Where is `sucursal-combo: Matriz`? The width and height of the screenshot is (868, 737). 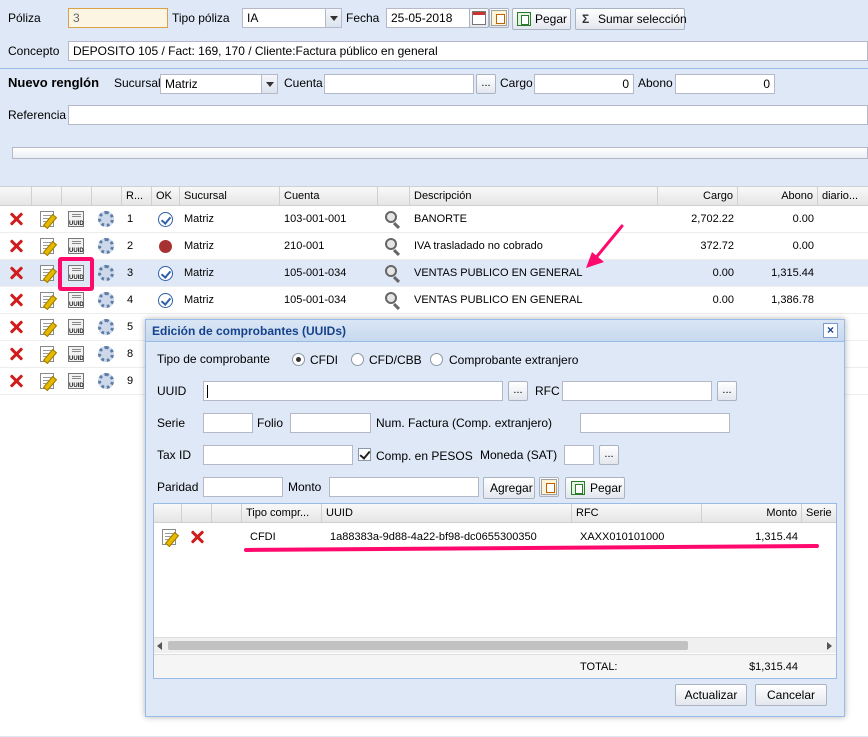 sucursal-combo: Matriz is located at coordinates (219, 84).